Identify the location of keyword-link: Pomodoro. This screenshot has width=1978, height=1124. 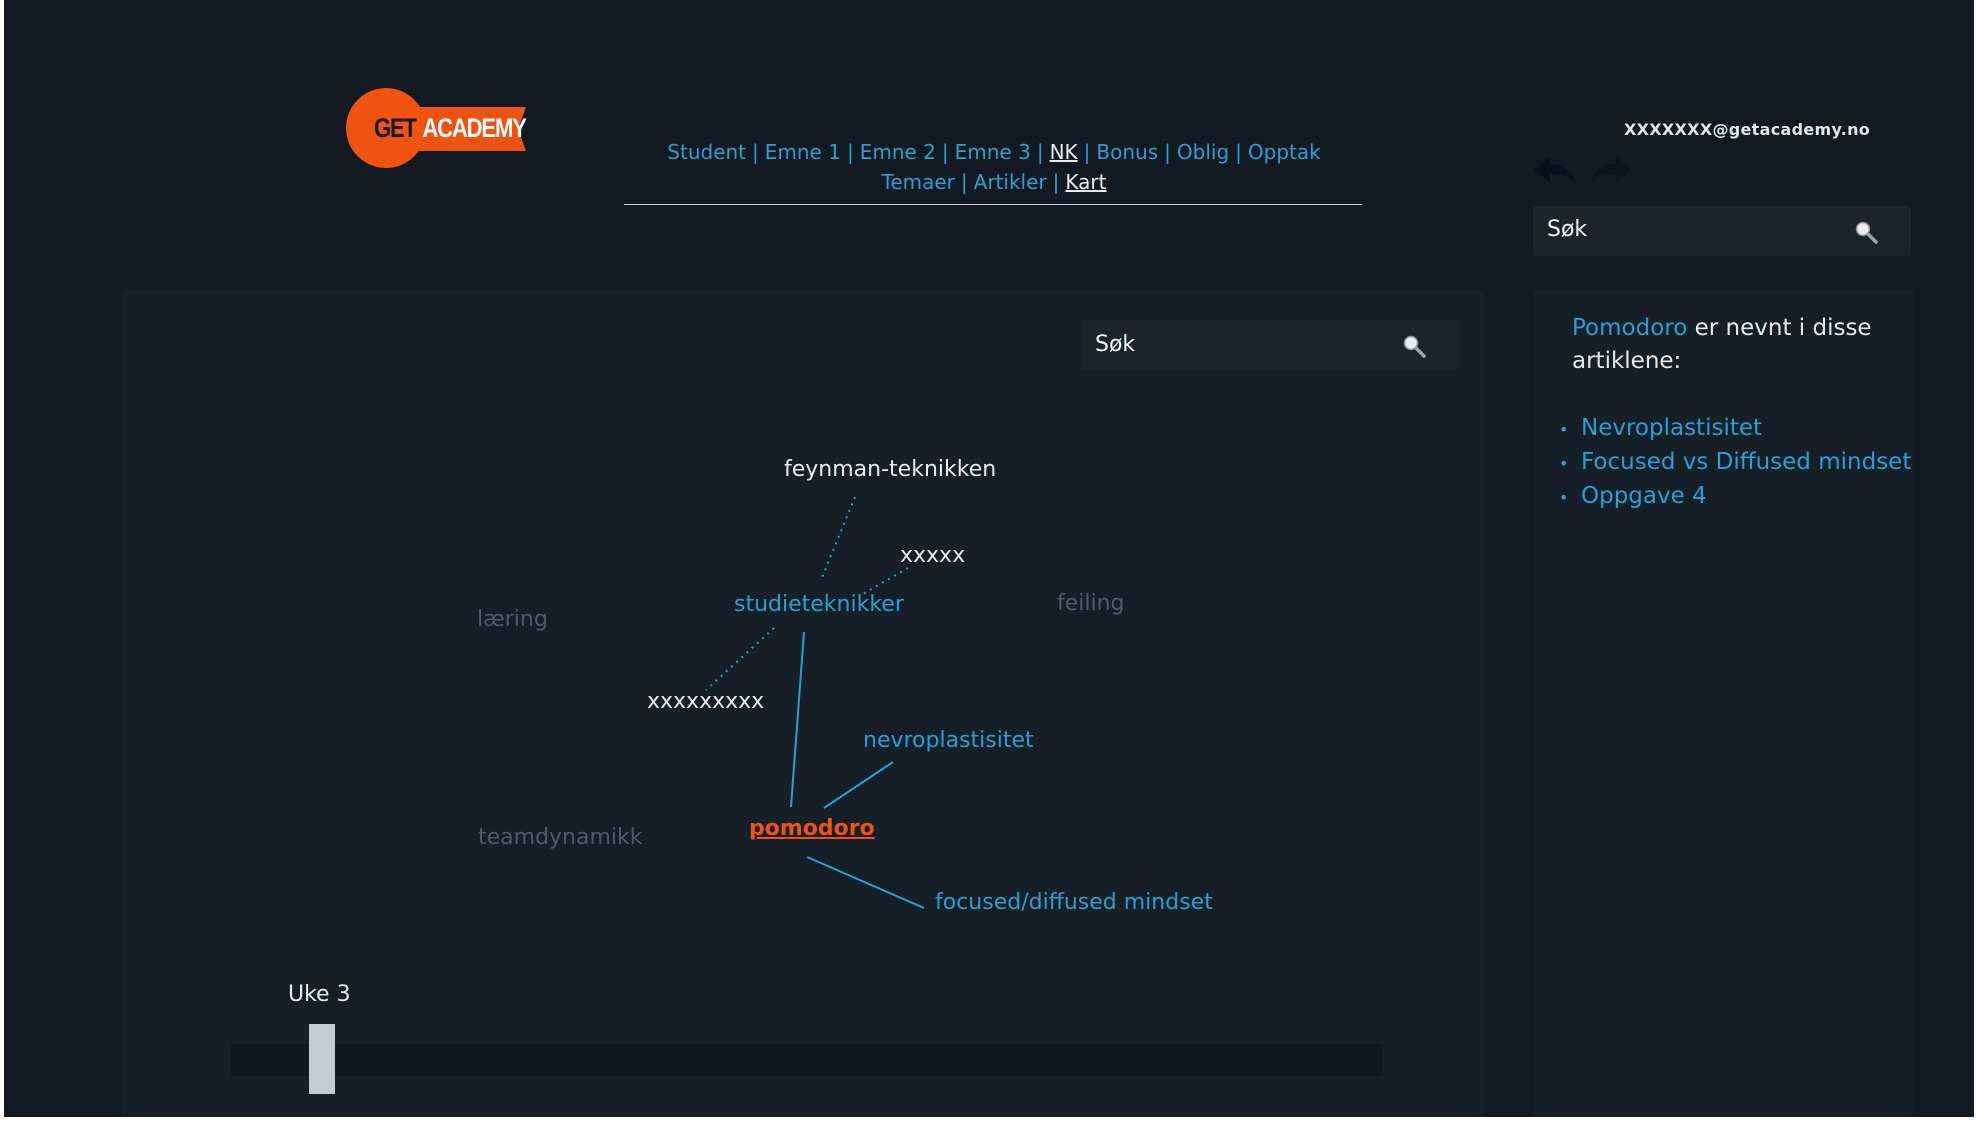
(1629, 328).